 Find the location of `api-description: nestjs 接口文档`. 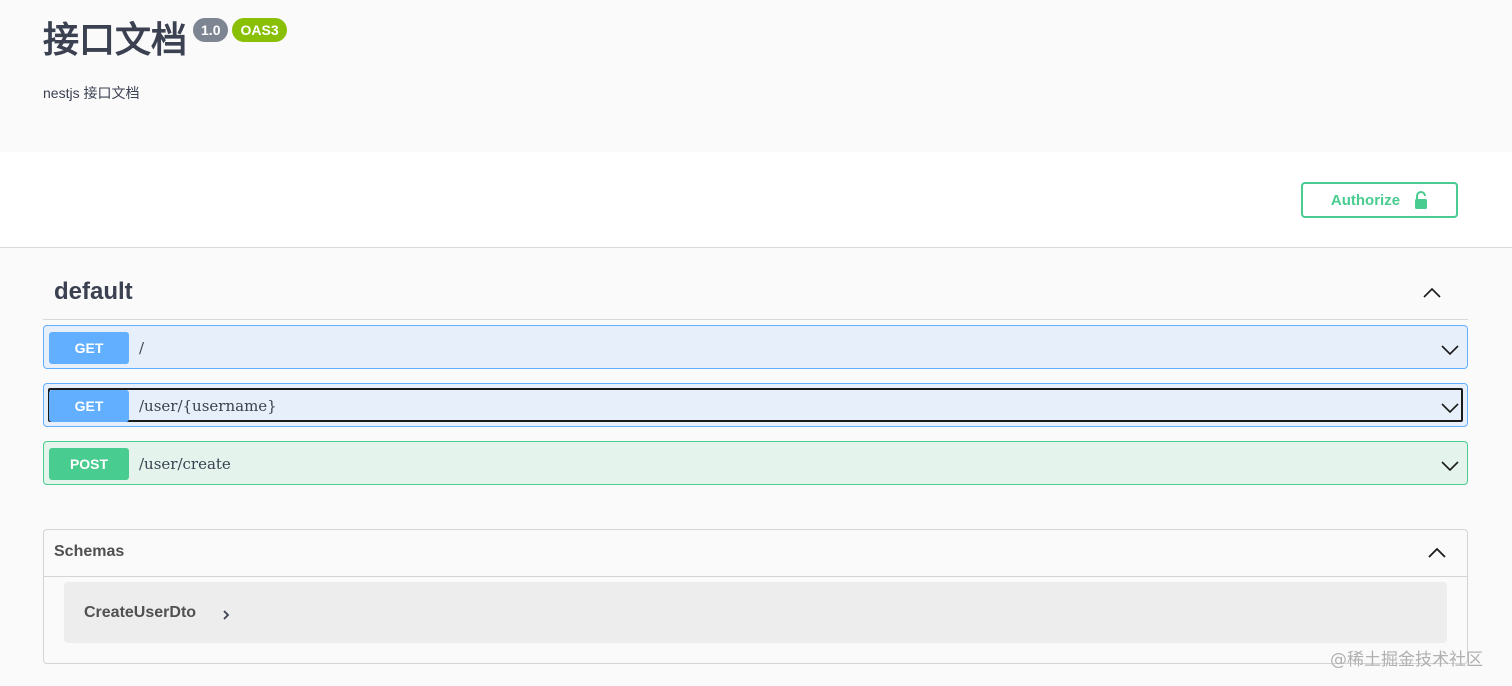

api-description: nestjs 接口文档 is located at coordinates (91, 93).